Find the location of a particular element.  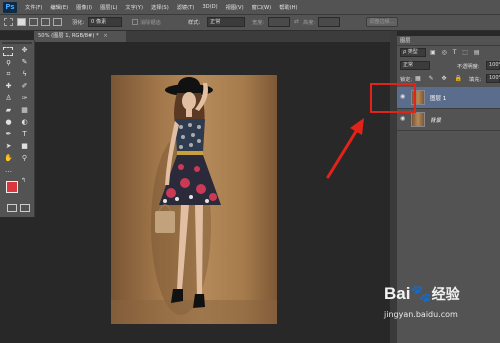

annotation-arrow is located at coordinates (345, 148).